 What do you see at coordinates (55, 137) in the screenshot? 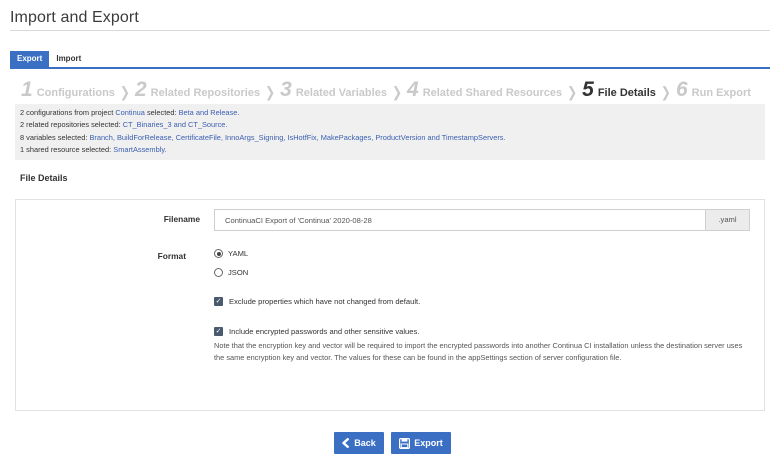
I see `summary-text: 8 variables selected:` at bounding box center [55, 137].